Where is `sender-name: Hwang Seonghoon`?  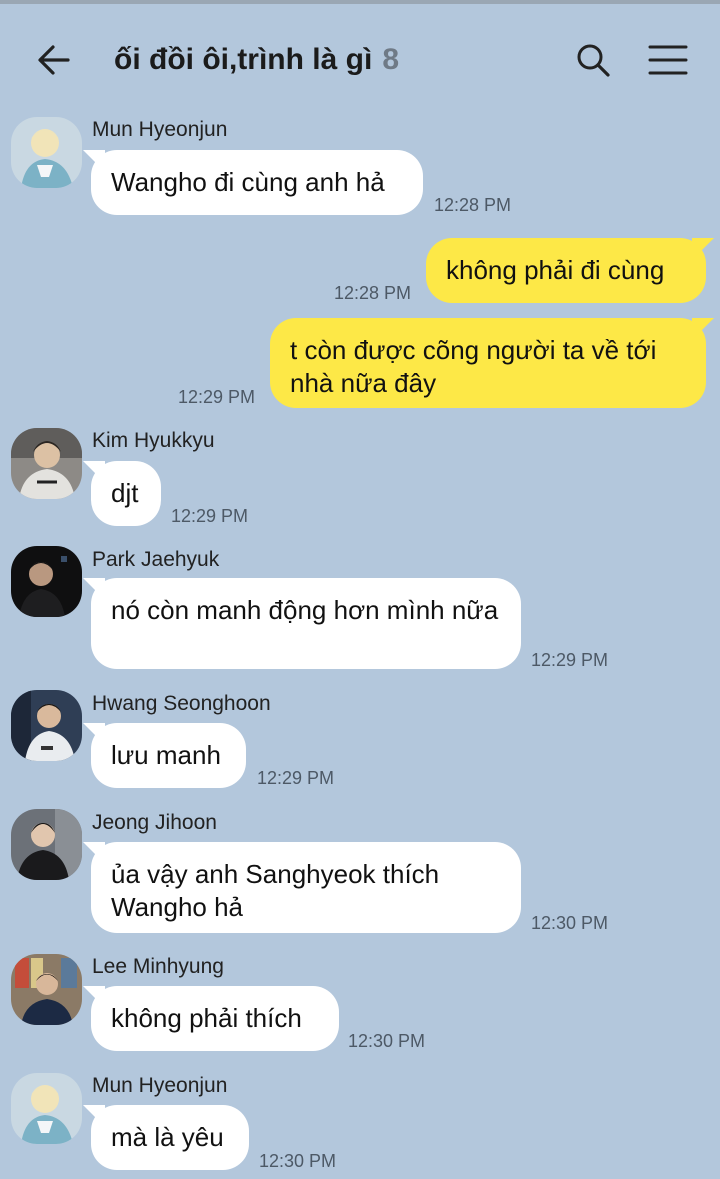
sender-name: Hwang Seonghoon is located at coordinates (181, 703).